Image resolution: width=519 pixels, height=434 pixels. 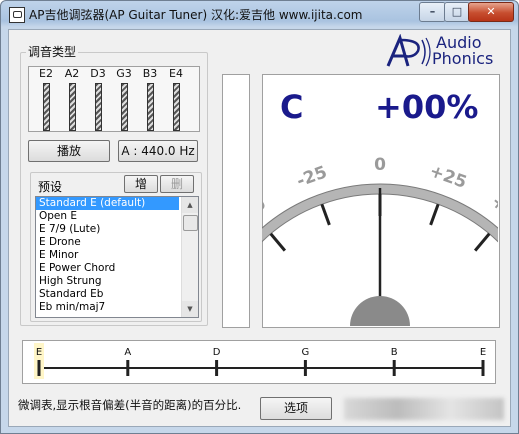 What do you see at coordinates (190, 223) in the screenshot?
I see `scroll-thumb` at bounding box center [190, 223].